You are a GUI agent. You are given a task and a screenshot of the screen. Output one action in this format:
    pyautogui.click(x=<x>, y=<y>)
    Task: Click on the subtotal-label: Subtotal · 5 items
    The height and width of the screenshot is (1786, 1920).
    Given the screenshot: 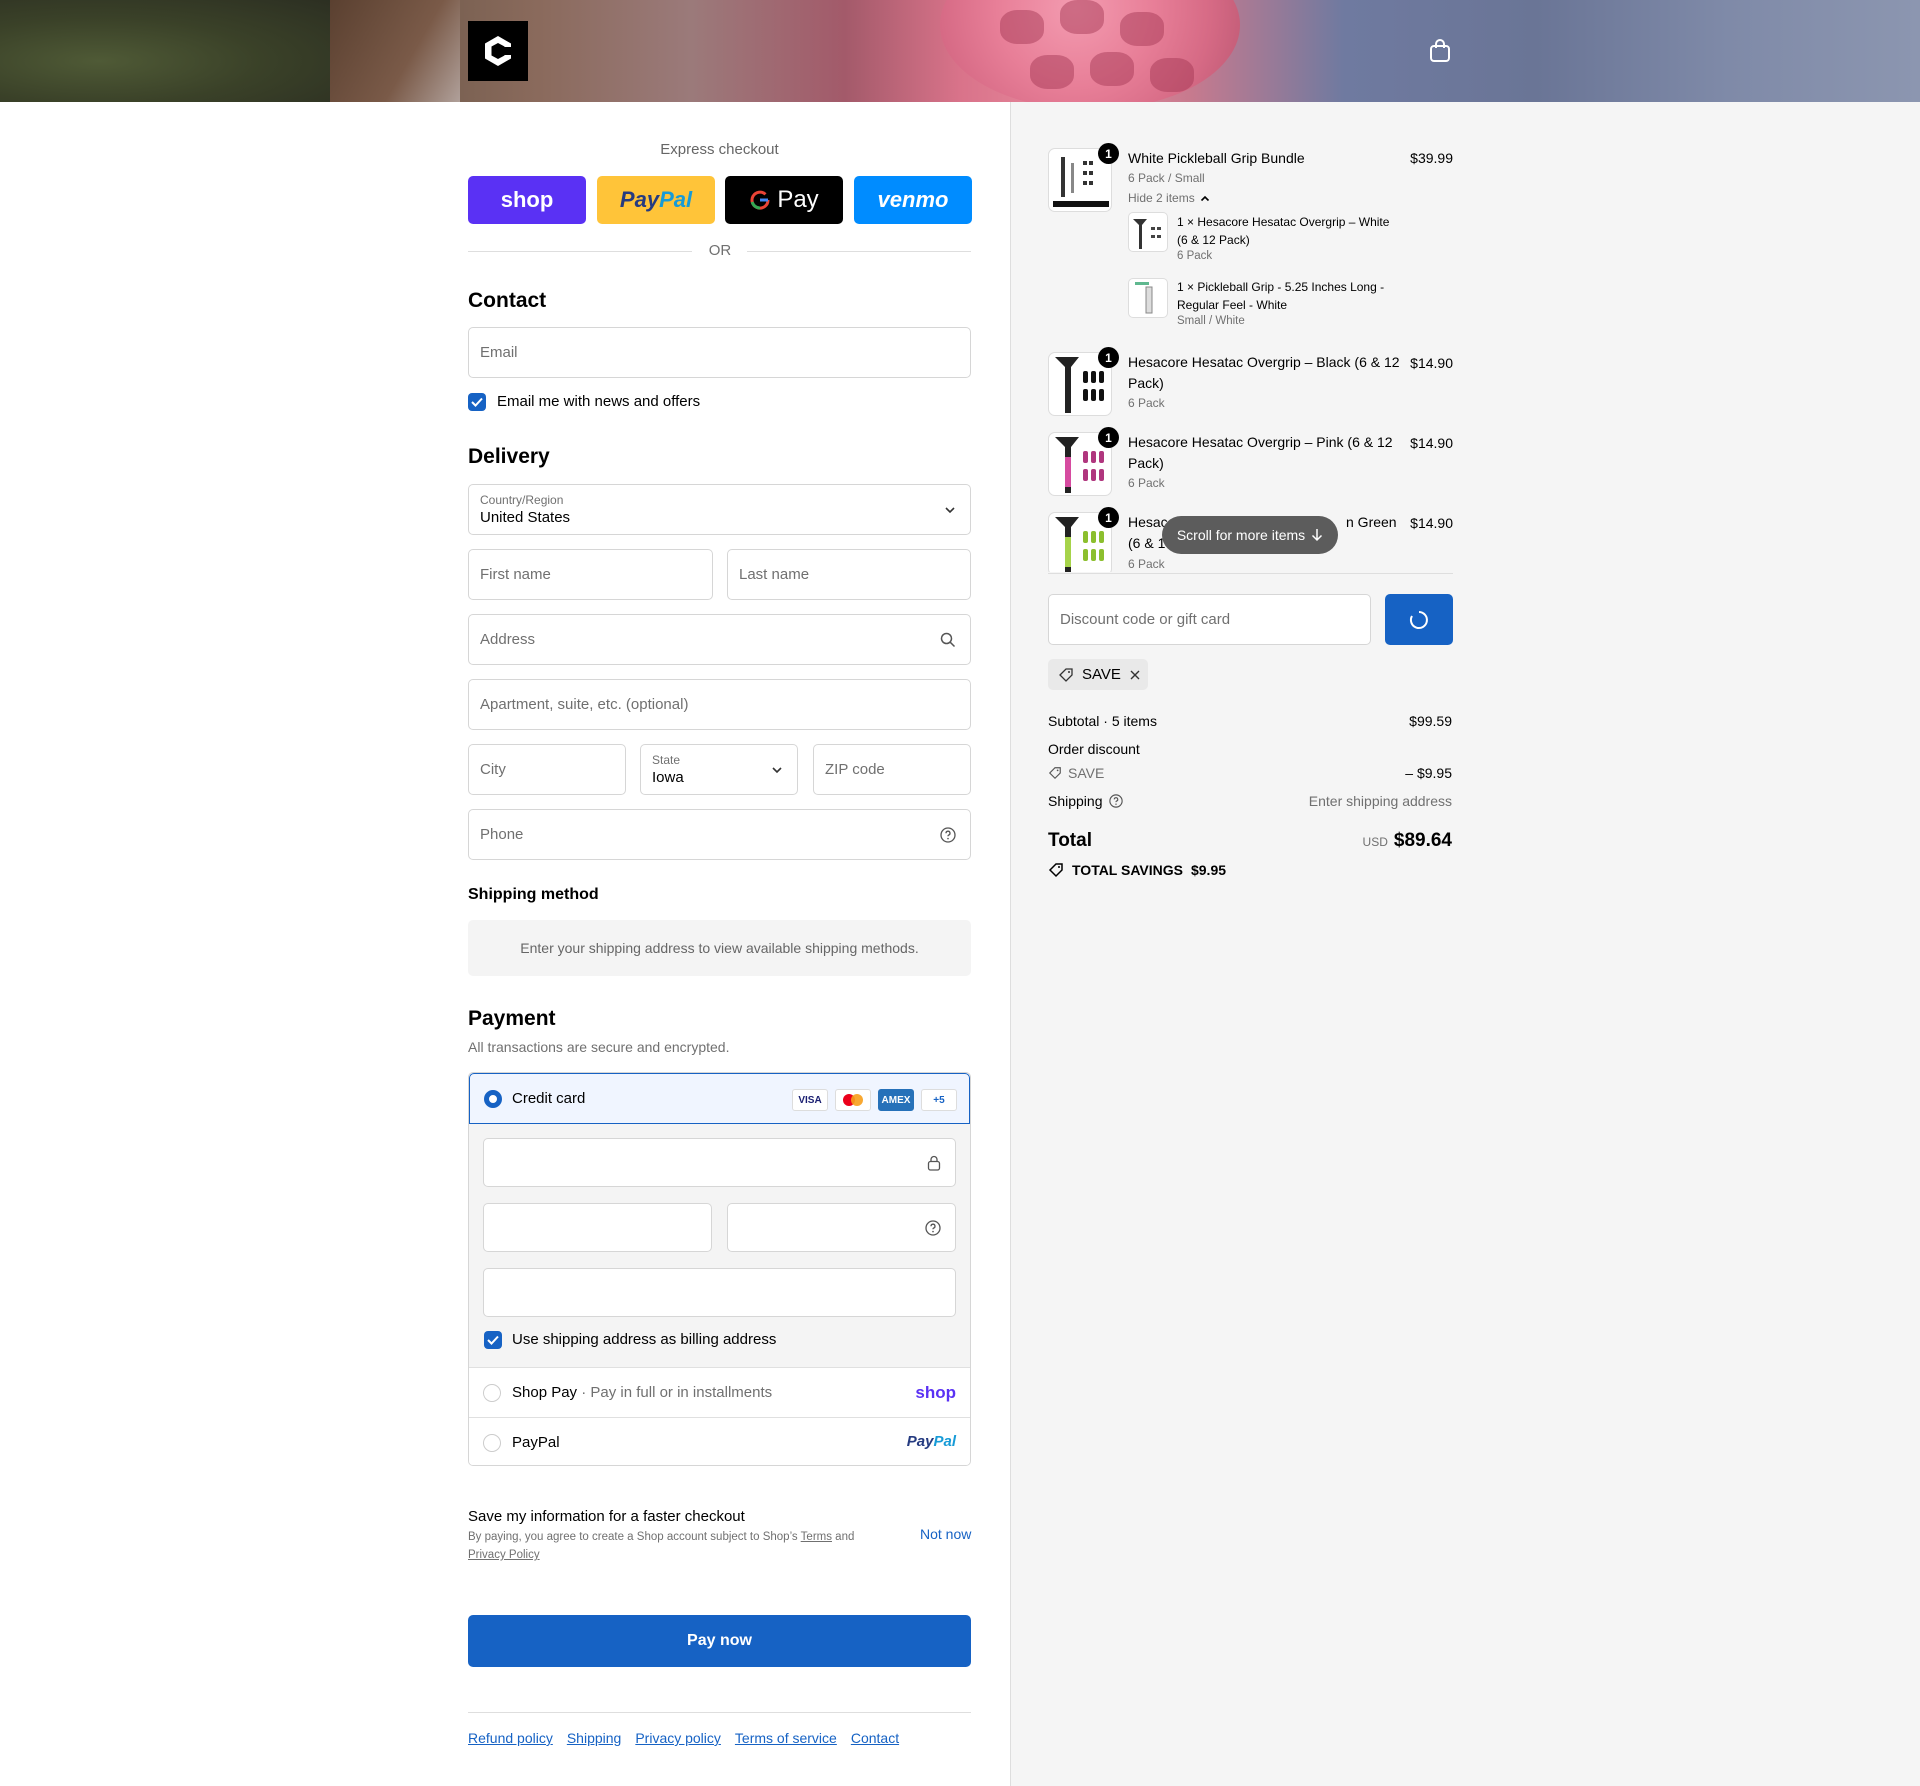 What is the action you would take?
    pyautogui.click(x=1102, y=721)
    